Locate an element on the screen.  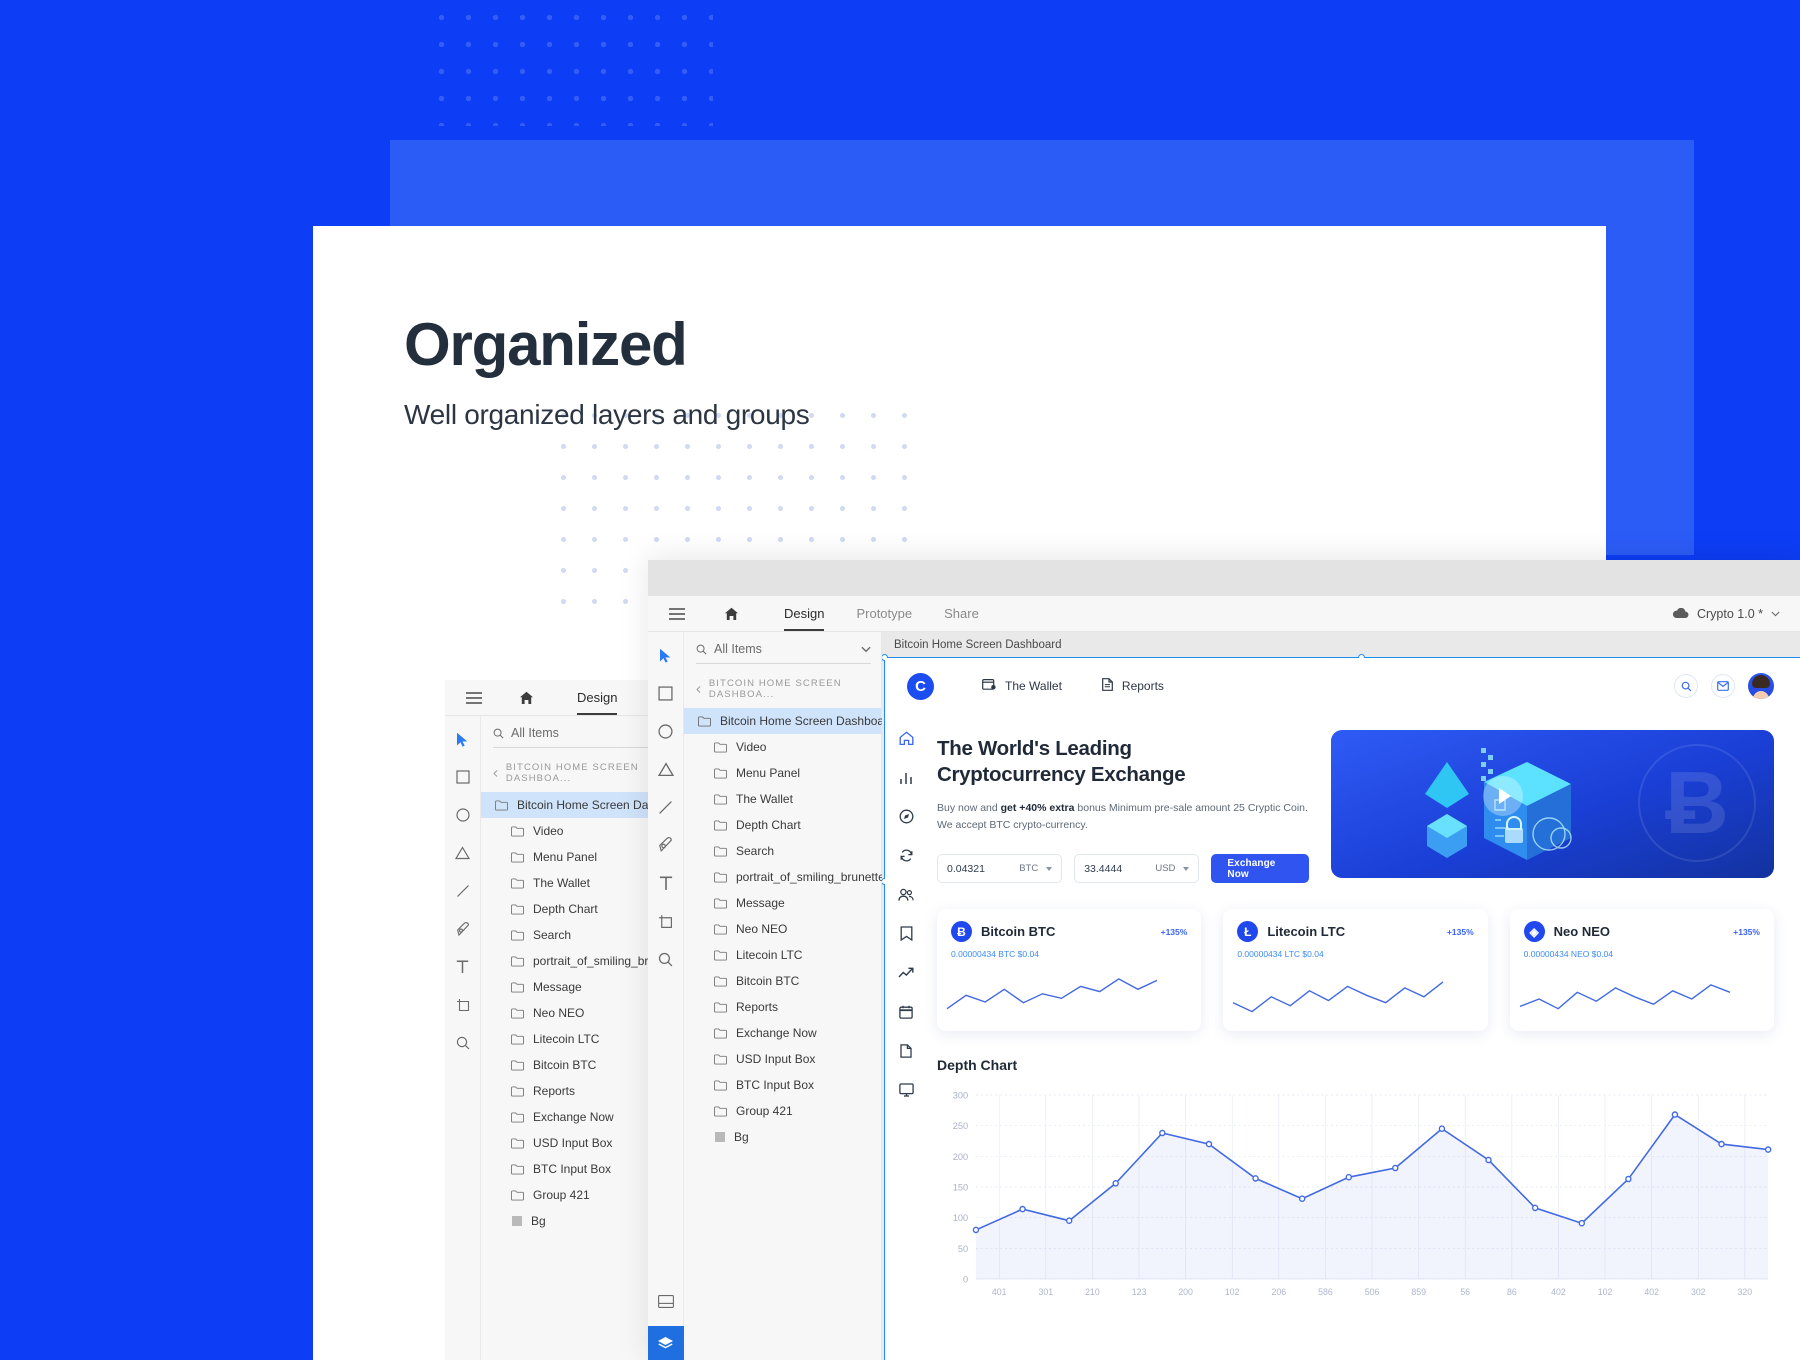
usd-input-box: 33.4444 USD is located at coordinates (1137, 869).